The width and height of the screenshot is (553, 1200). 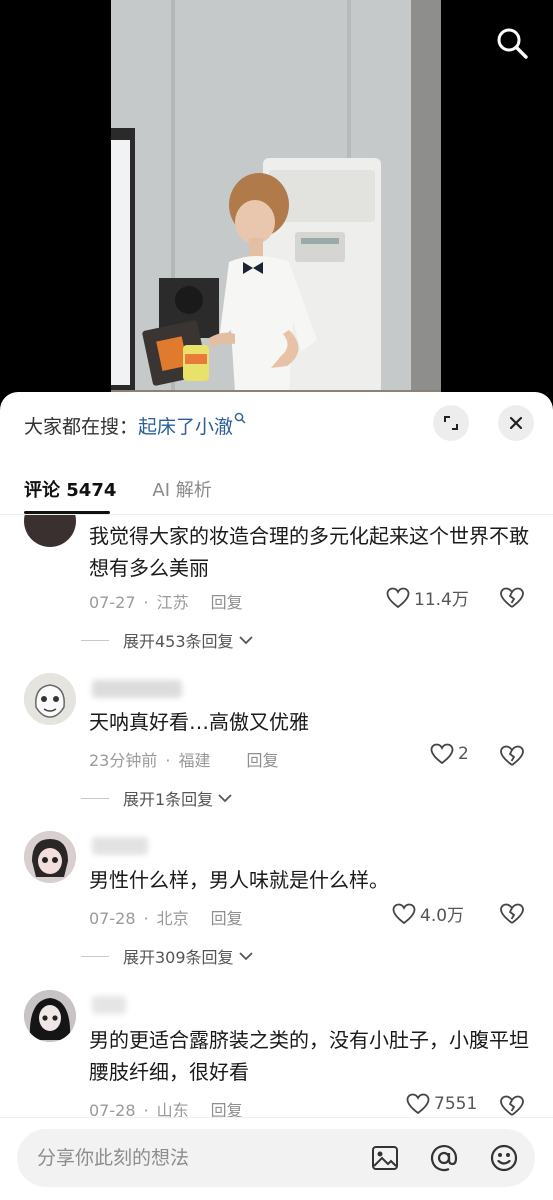 I want to click on like-button: 11.4万, so click(x=427, y=597).